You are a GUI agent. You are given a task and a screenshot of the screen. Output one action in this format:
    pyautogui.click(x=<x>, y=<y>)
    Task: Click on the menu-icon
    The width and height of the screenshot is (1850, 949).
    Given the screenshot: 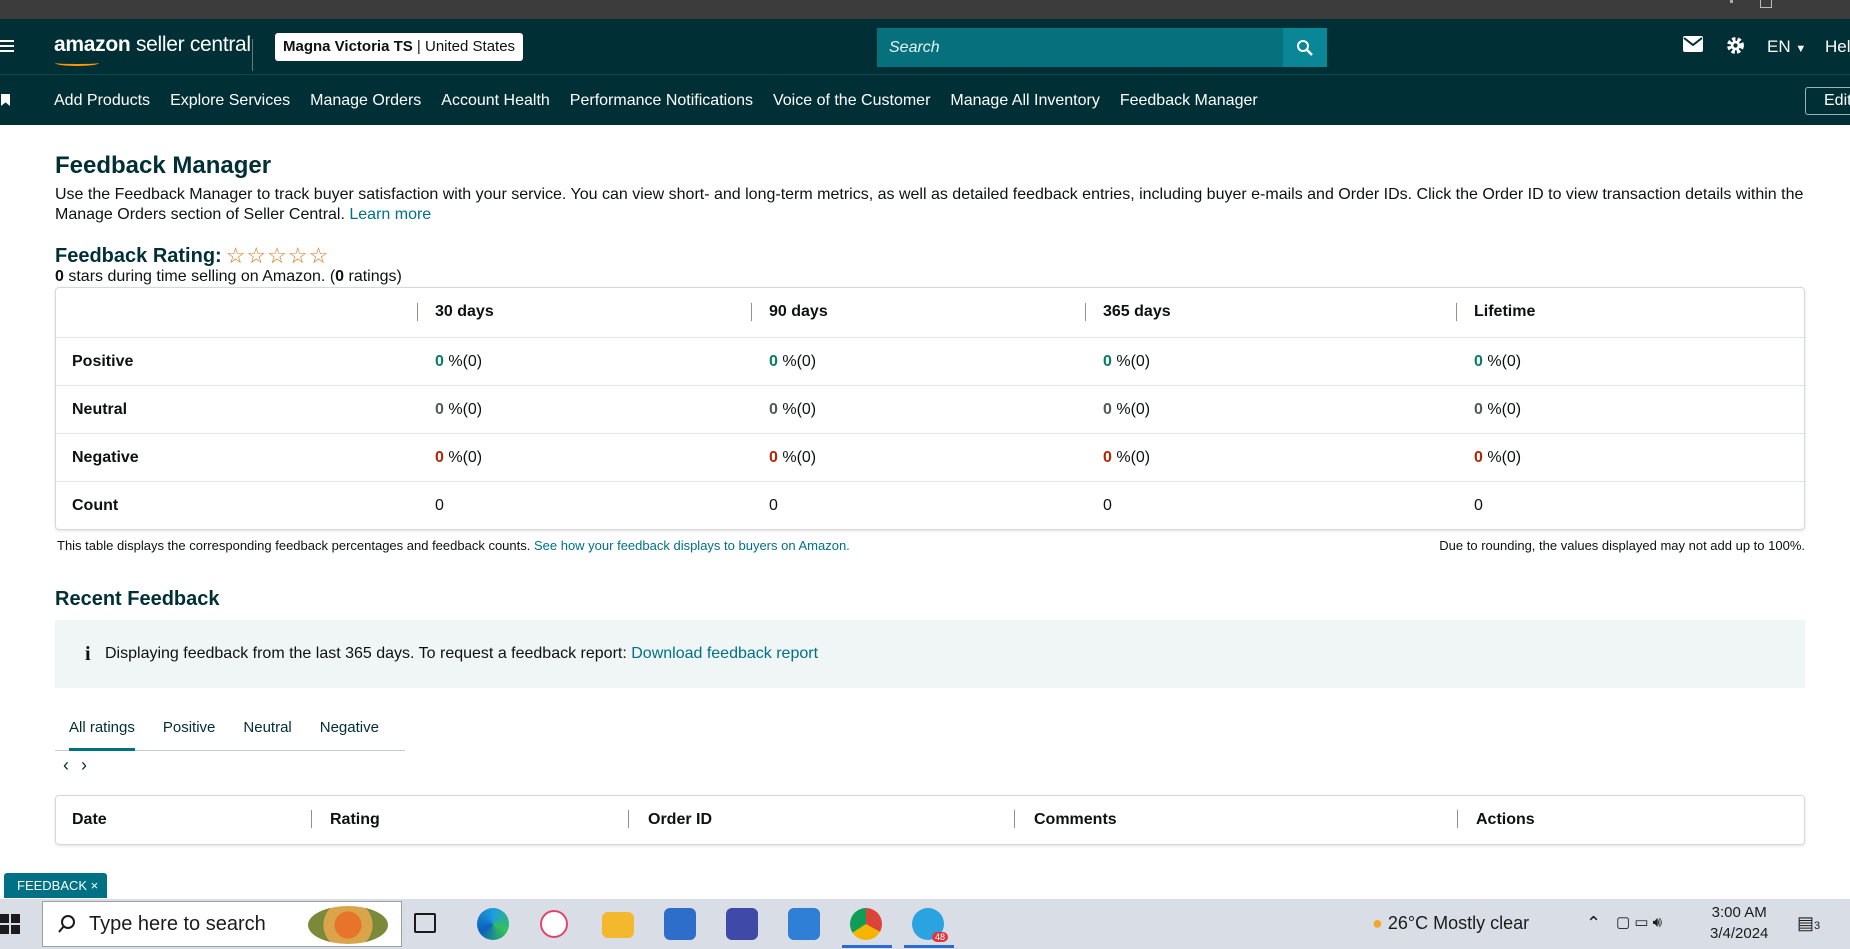 What is the action you would take?
    pyautogui.click(x=8, y=45)
    